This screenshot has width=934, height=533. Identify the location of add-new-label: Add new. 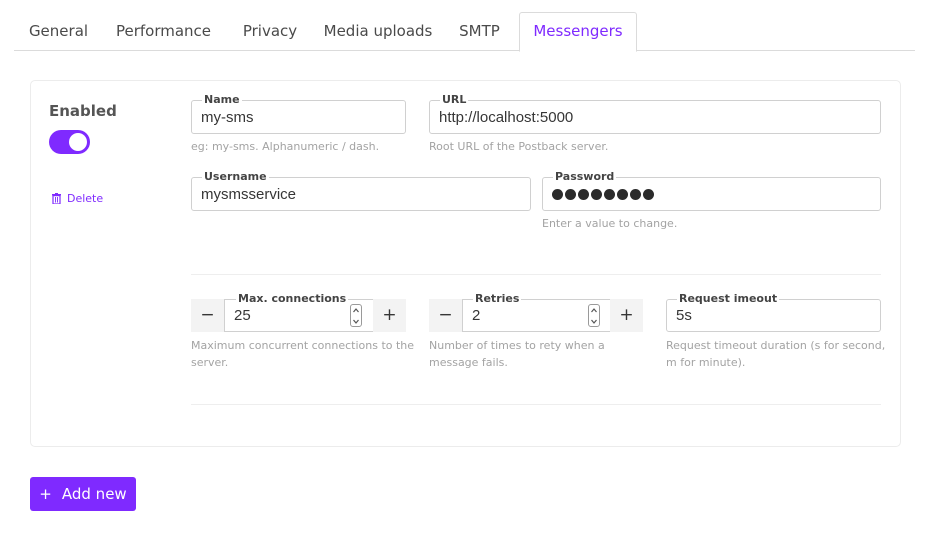
(94, 494).